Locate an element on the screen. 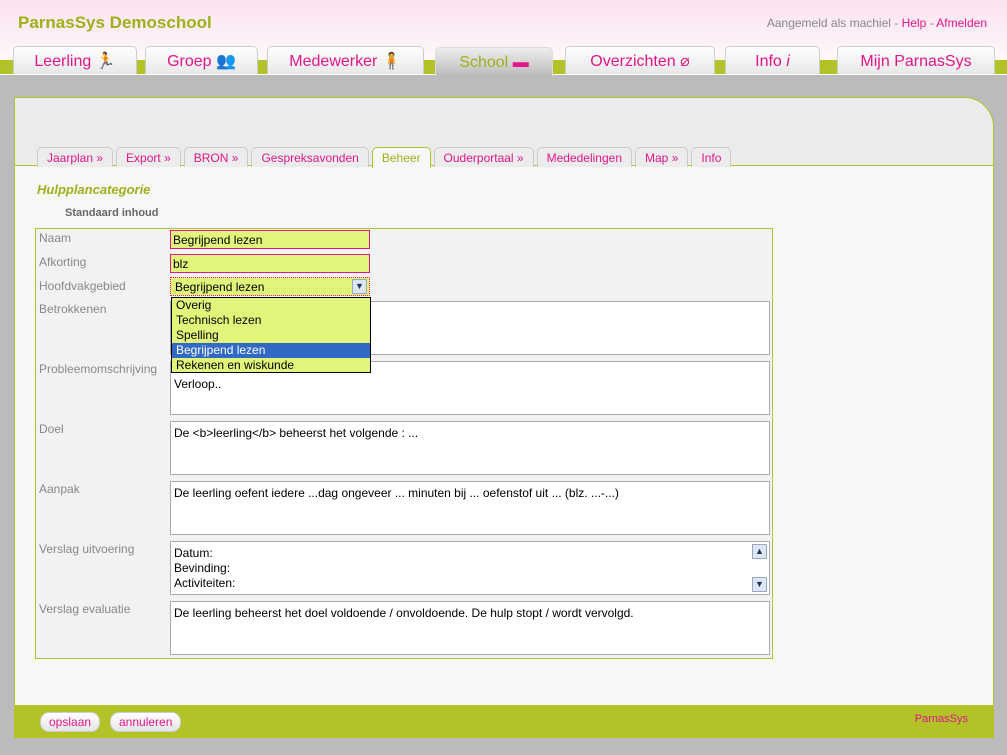 This screenshot has width=1007, height=755. parnassys-logo: ParnasSys is located at coordinates (941, 719).